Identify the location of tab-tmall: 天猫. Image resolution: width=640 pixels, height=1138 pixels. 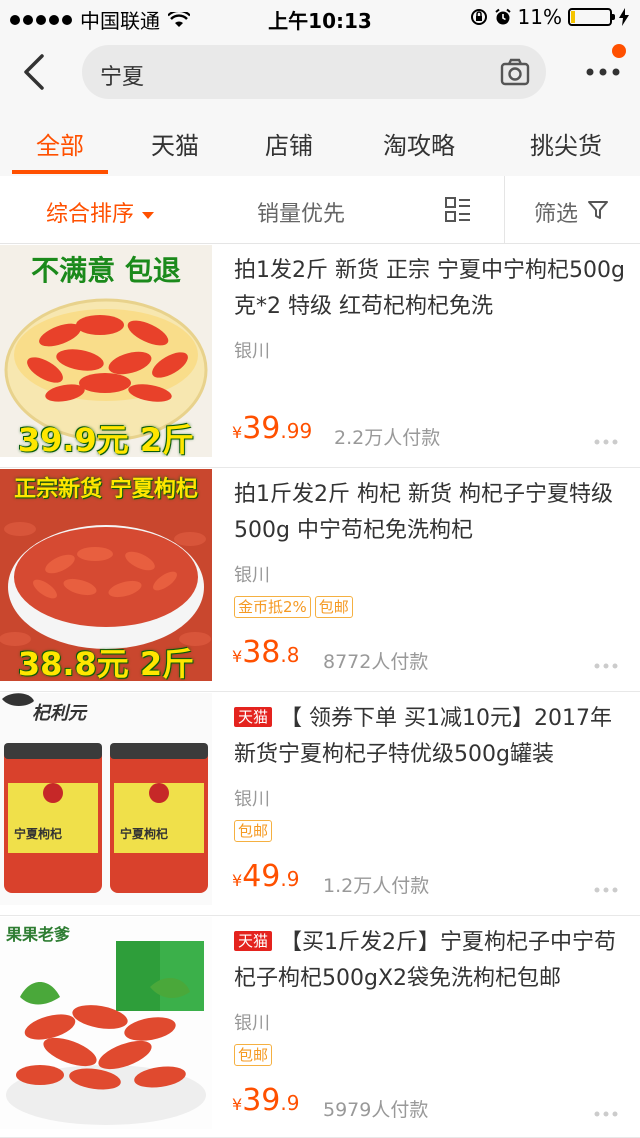
(175, 143).